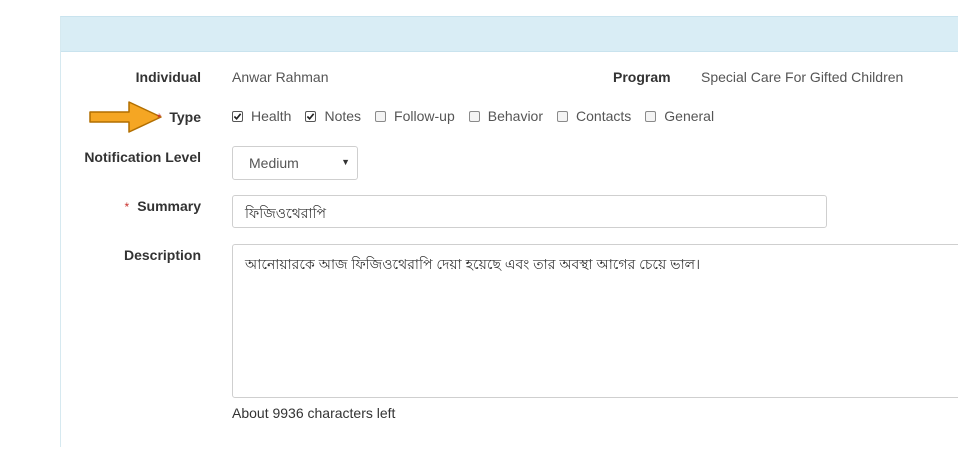 Image resolution: width=958 pixels, height=450 pixels. What do you see at coordinates (142, 157) in the screenshot?
I see `notification-level-label: Notification Level` at bounding box center [142, 157].